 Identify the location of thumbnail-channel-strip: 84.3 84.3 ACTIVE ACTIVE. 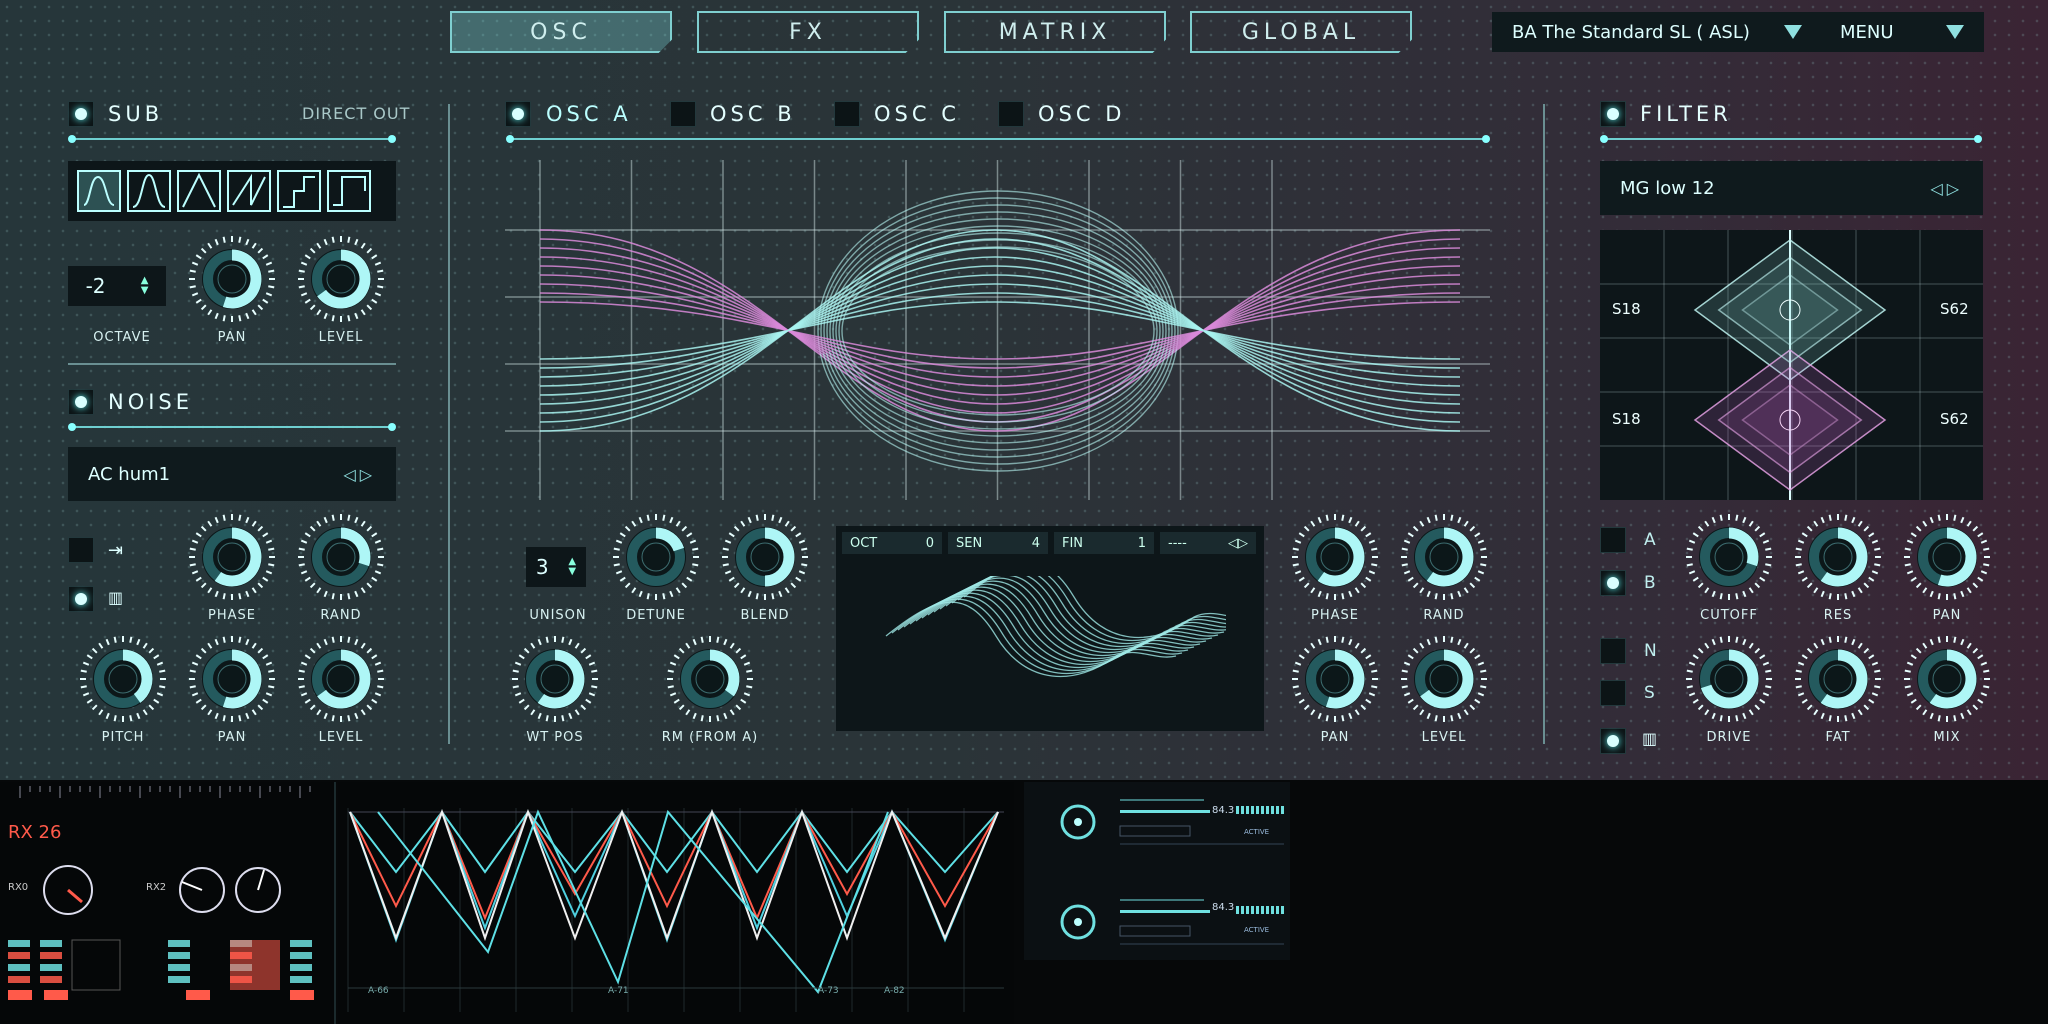
(1157, 871).